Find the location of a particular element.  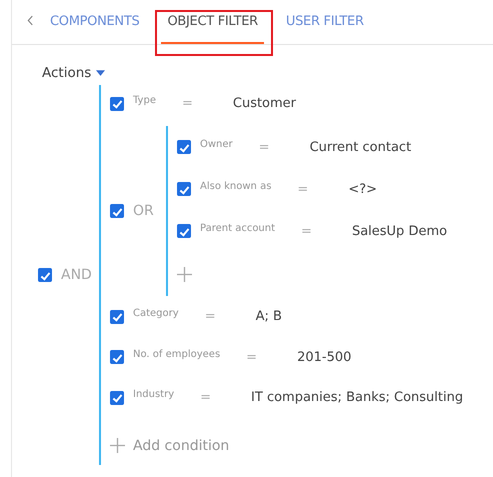

field-value: A; B is located at coordinates (269, 316).